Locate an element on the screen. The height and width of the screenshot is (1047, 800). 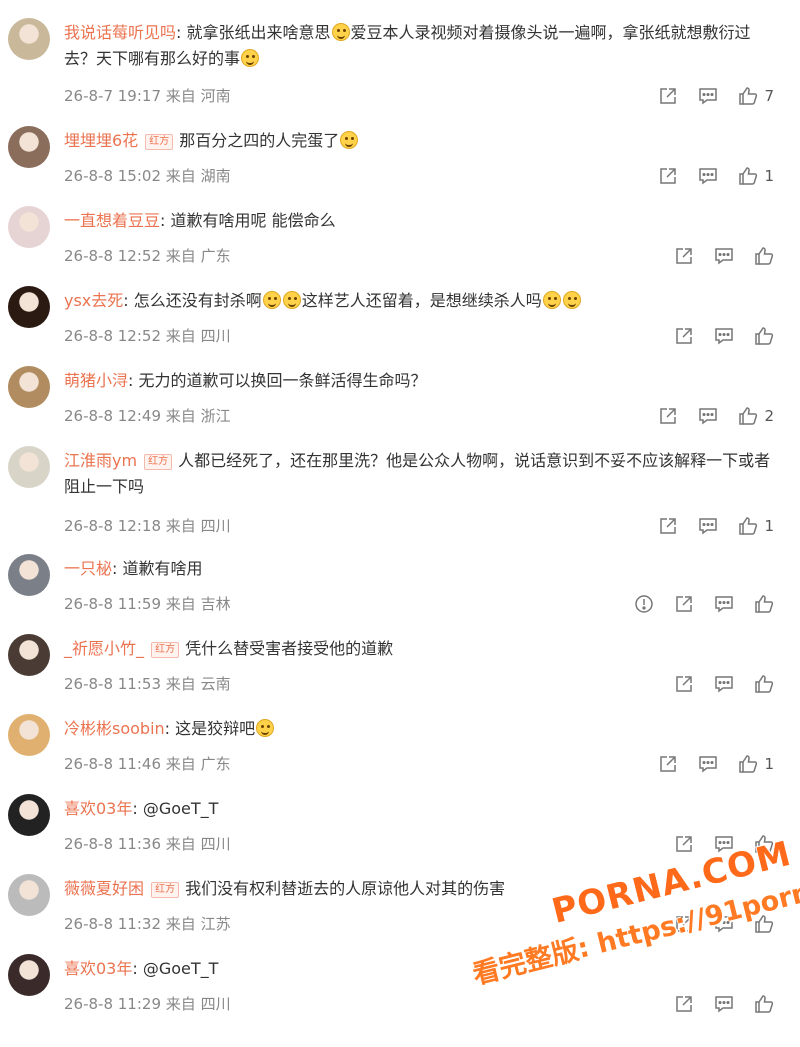
comment-location: 广东 is located at coordinates (215, 764).